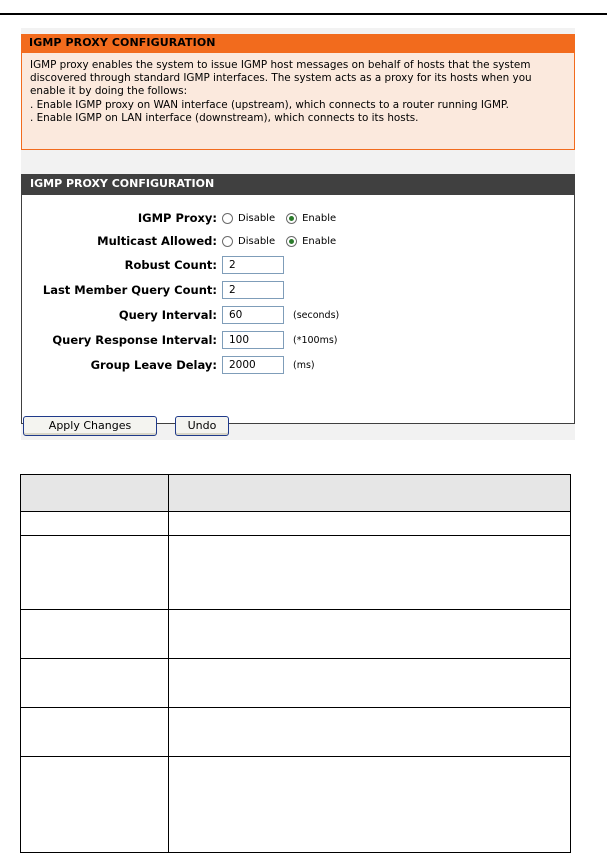 The image size is (607, 853). Describe the element at coordinates (316, 315) in the screenshot. I see `query-interval-unit: (seconds)` at that location.